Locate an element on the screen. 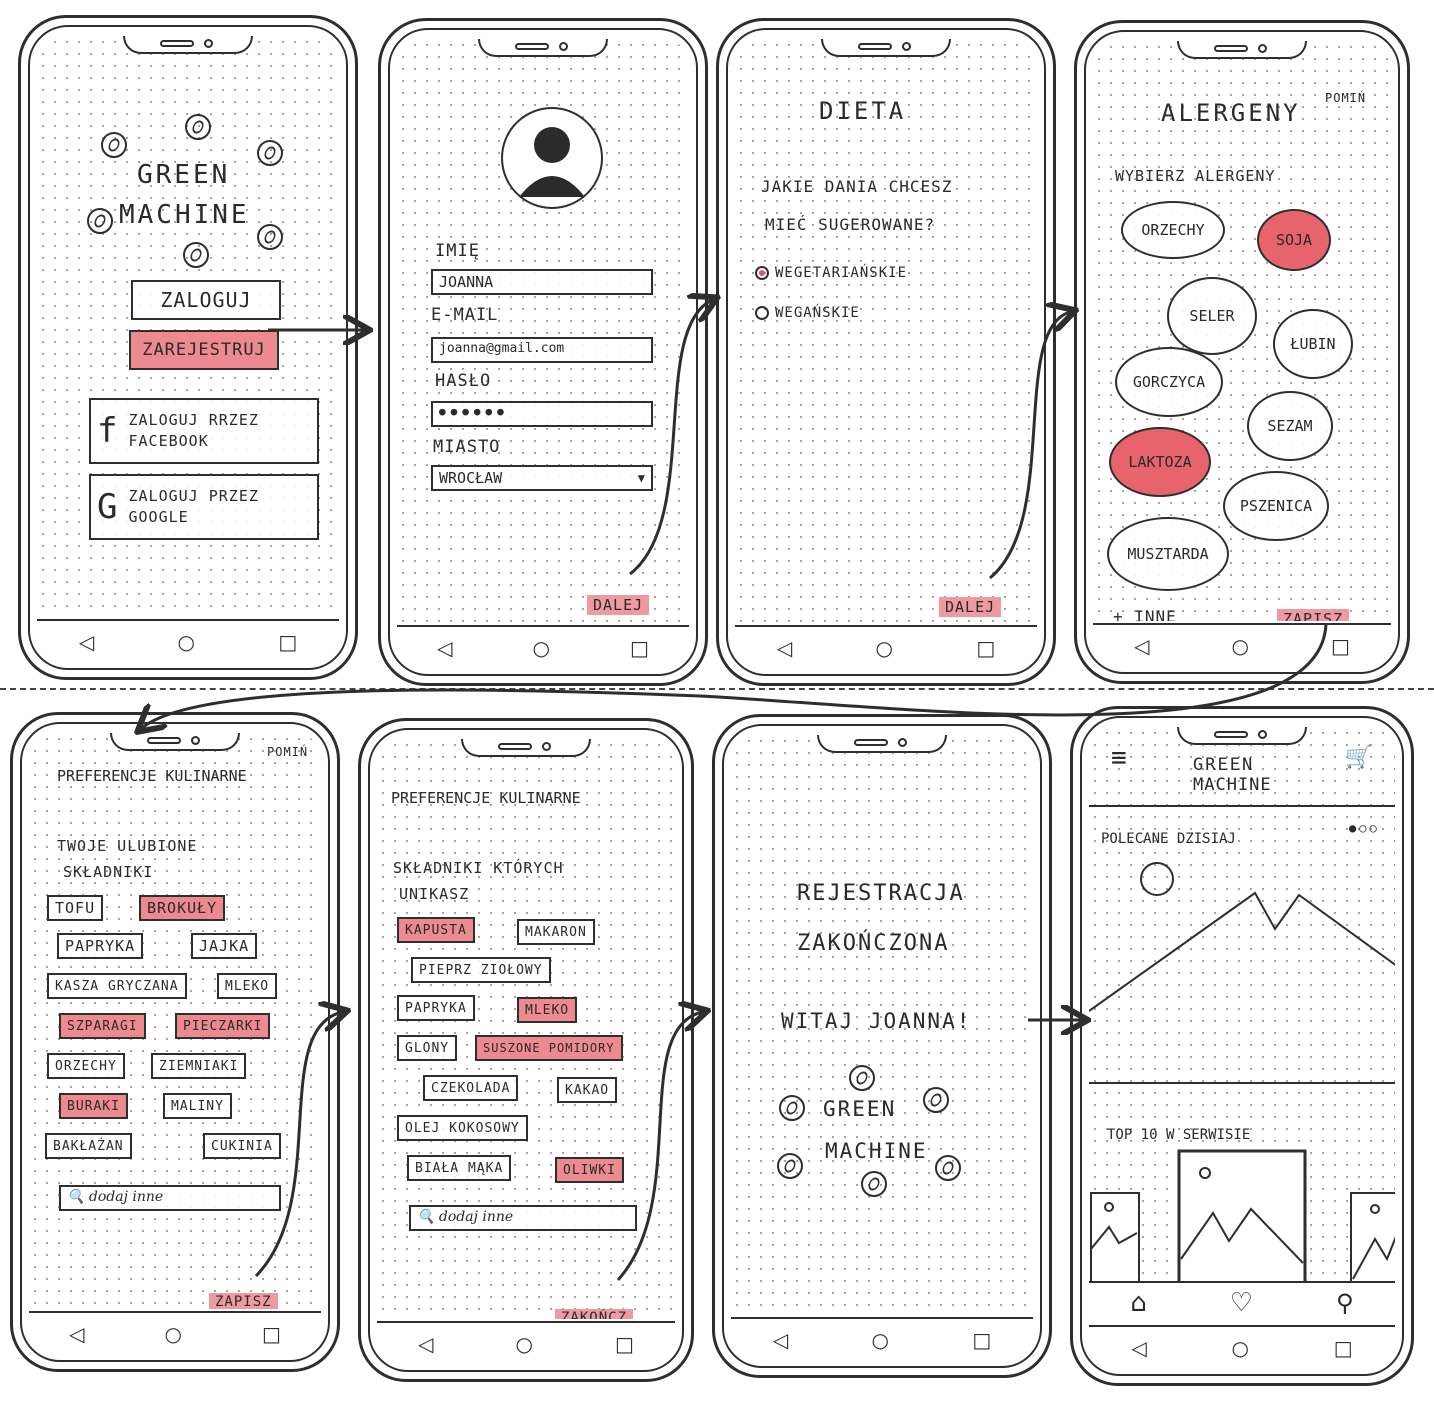  menu-icon: ≡ is located at coordinates (1119, 758).